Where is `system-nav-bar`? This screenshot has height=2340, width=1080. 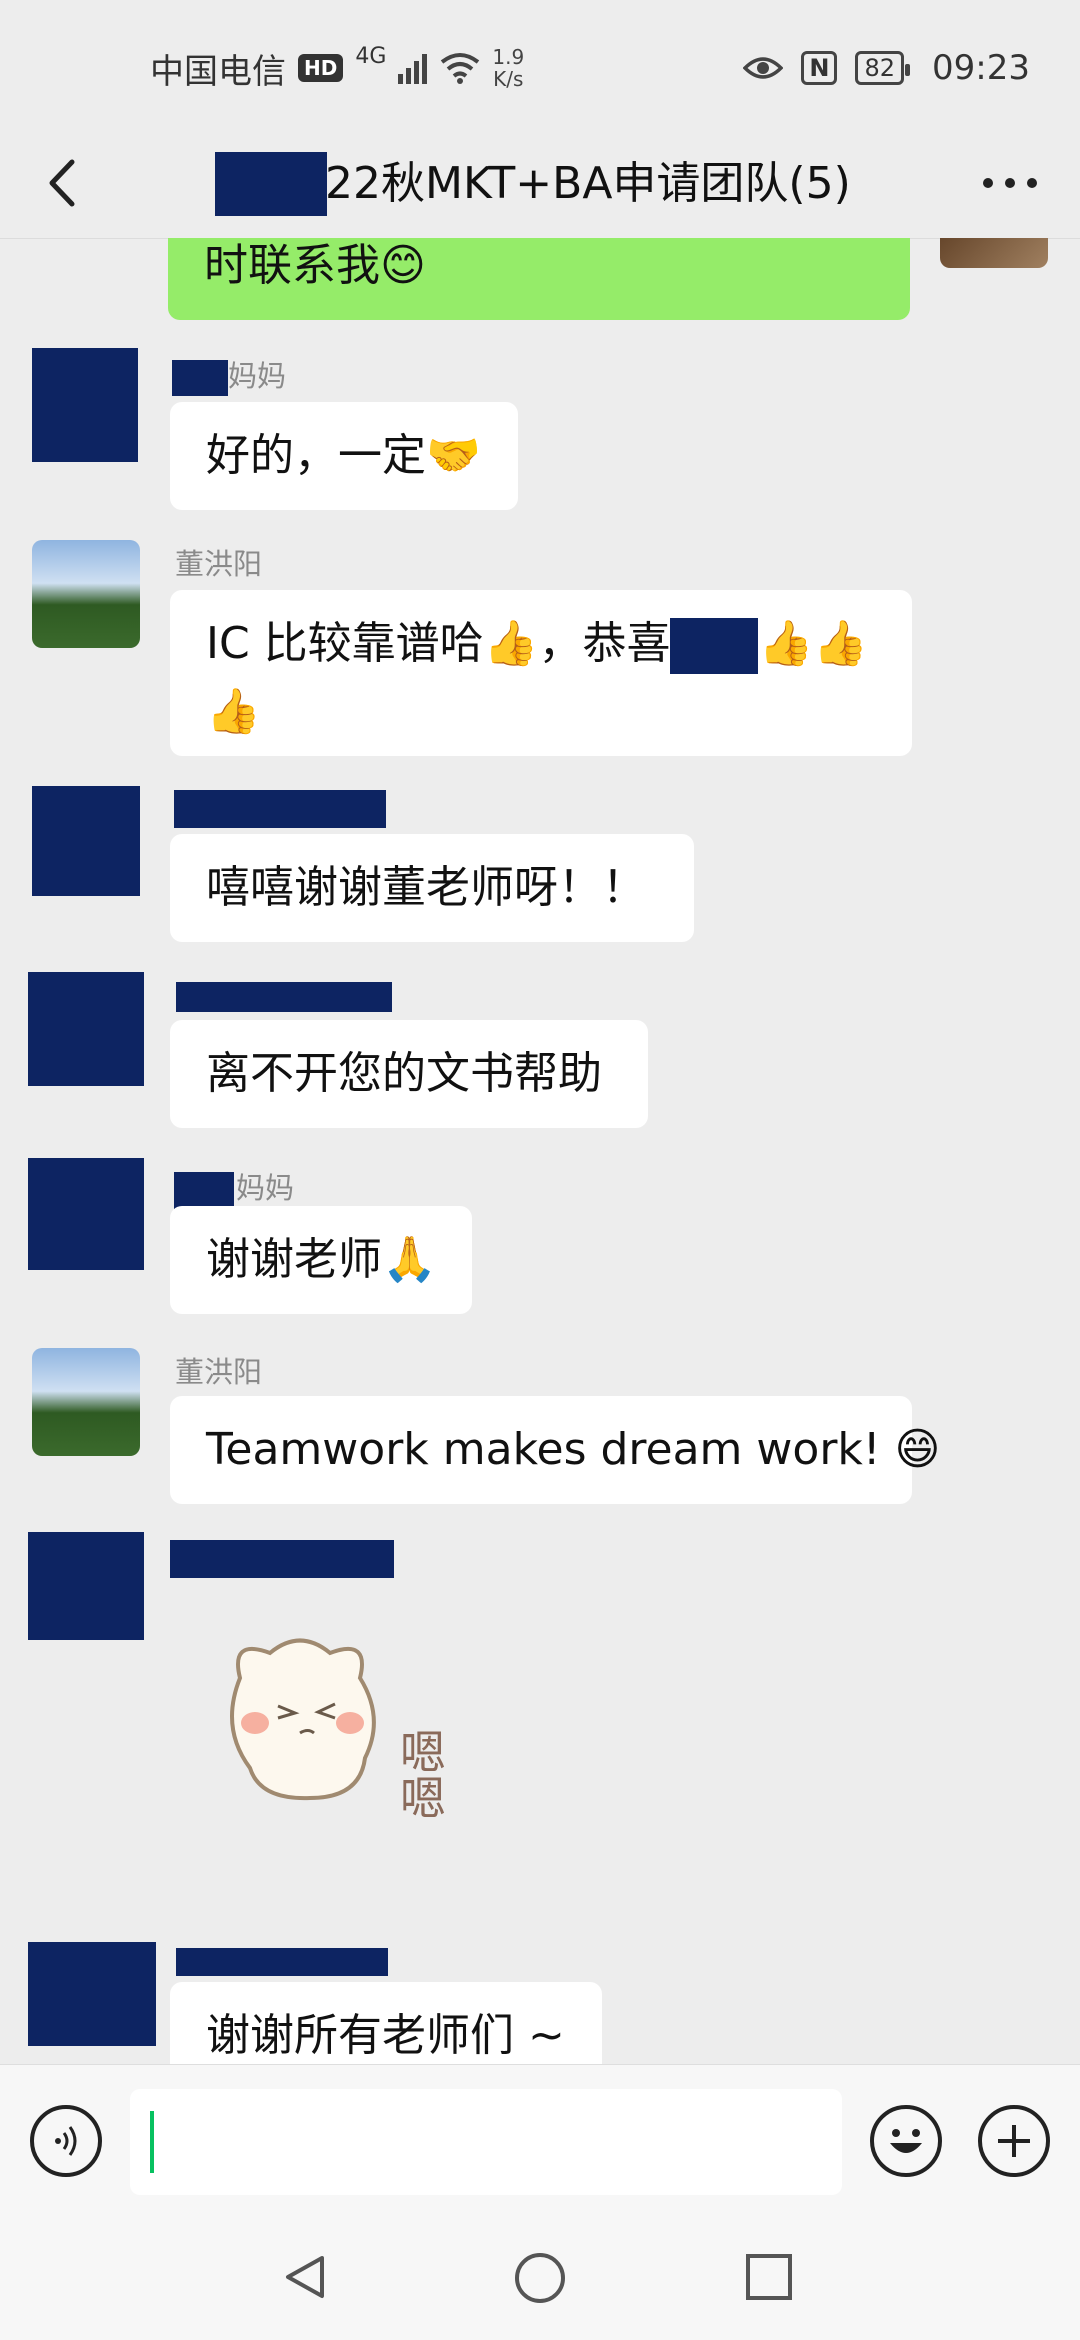
system-nav-bar is located at coordinates (540, 2277).